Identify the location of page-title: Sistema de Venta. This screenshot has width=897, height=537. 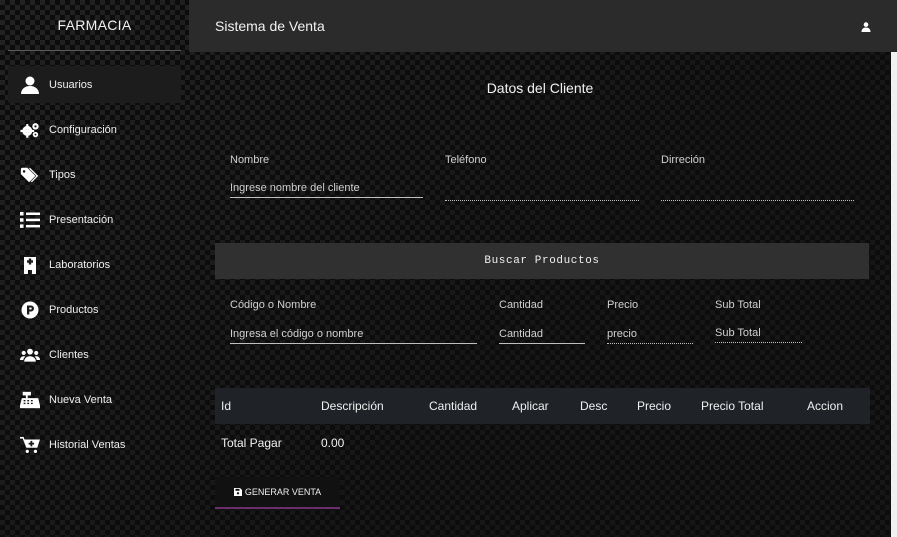
(270, 26).